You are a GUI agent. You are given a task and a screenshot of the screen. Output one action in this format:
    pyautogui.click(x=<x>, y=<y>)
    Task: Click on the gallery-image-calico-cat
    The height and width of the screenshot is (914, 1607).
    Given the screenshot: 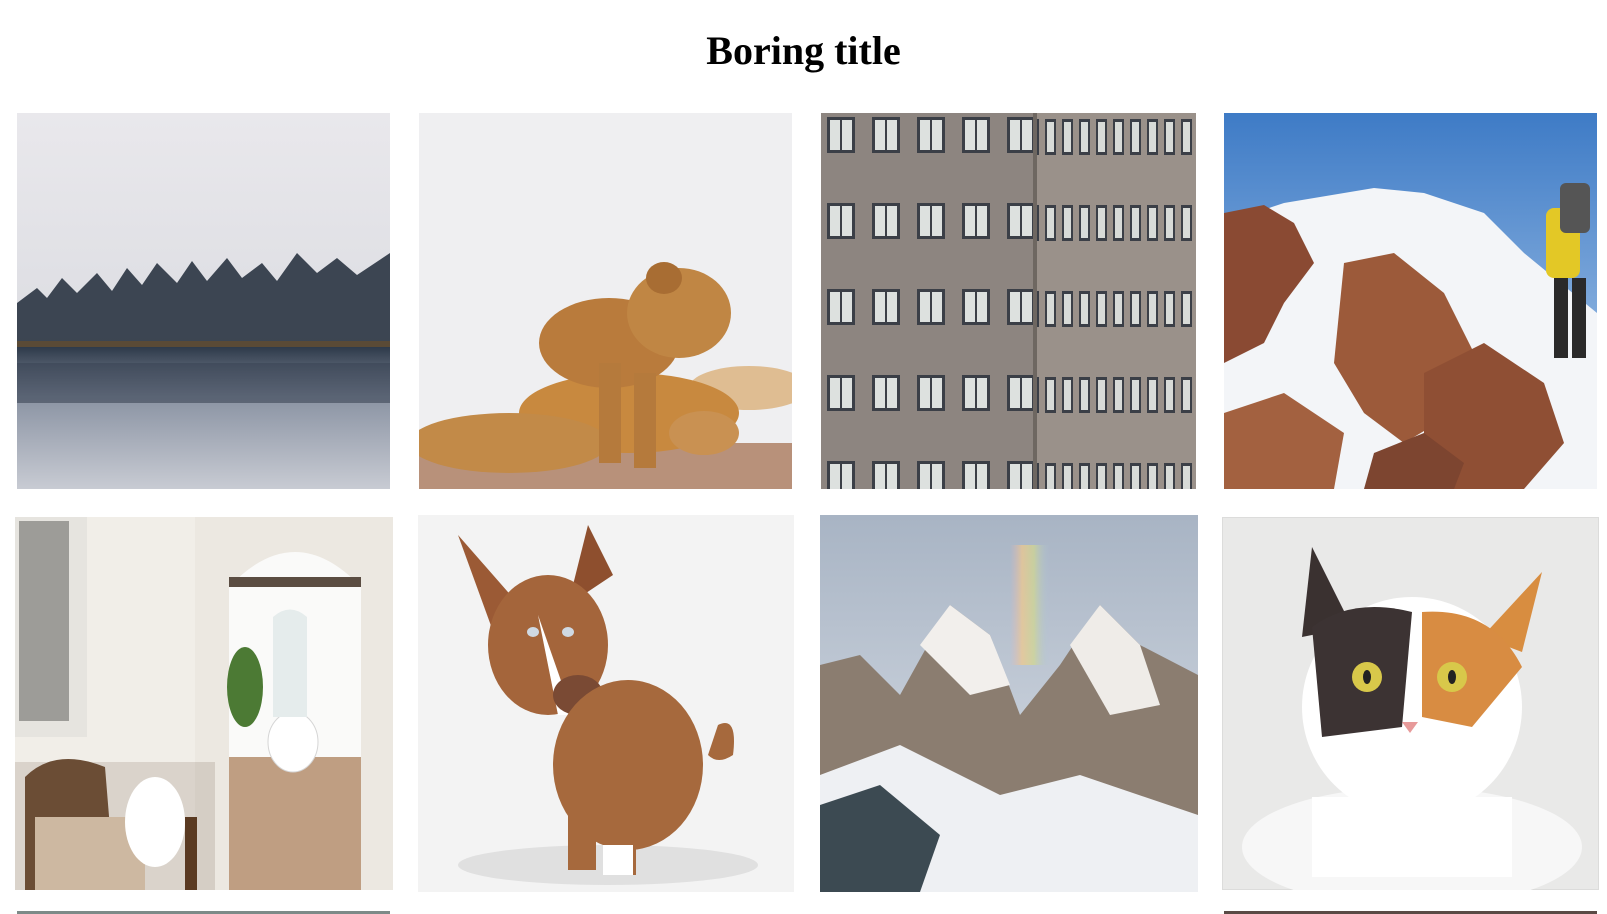 What is the action you would take?
    pyautogui.click(x=1410, y=703)
    